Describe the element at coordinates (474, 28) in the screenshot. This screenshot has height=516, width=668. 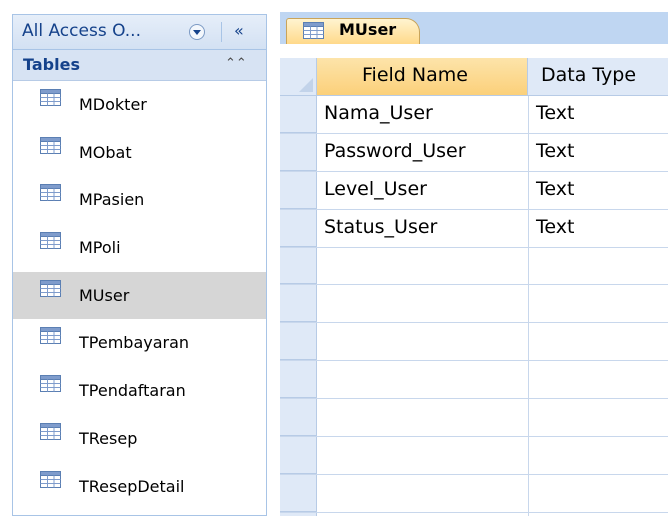
I see `document-tab-strip: MUser` at that location.